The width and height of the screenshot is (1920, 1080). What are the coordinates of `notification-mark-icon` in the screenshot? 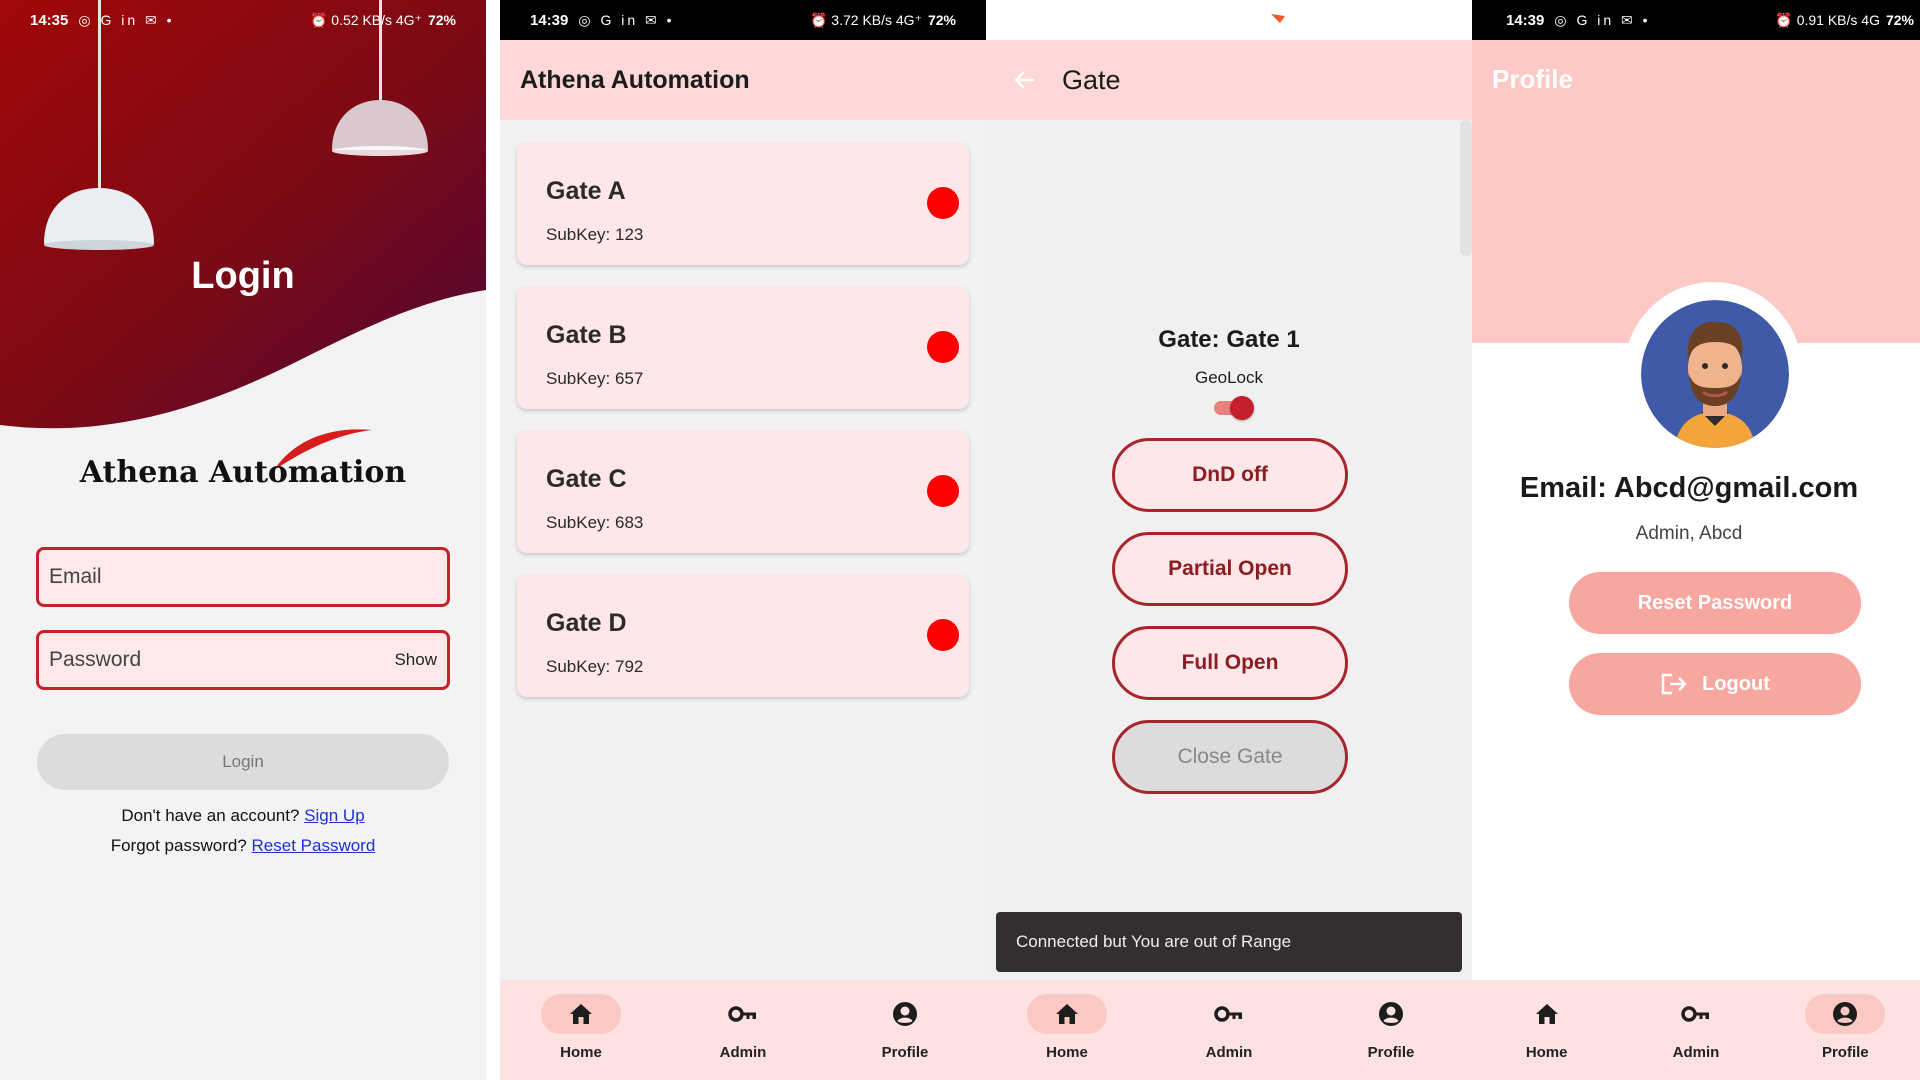 It's located at (1278, 18).